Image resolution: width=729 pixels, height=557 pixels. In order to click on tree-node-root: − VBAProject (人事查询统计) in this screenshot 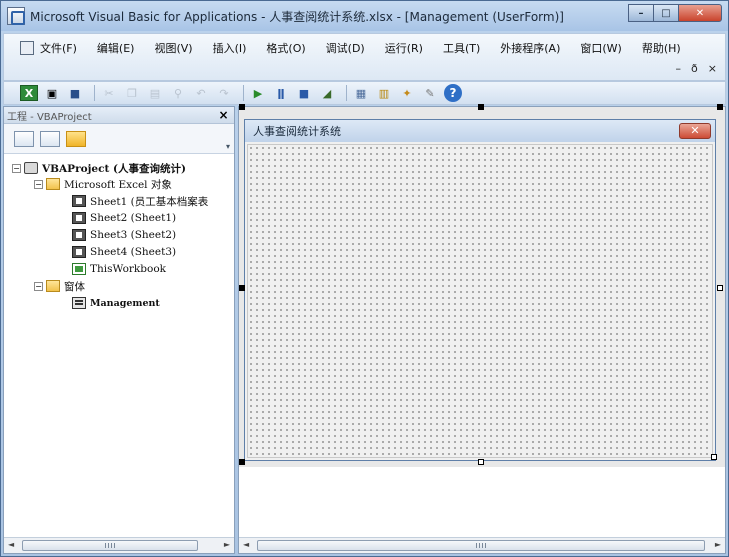, I will do `click(99, 168)`.